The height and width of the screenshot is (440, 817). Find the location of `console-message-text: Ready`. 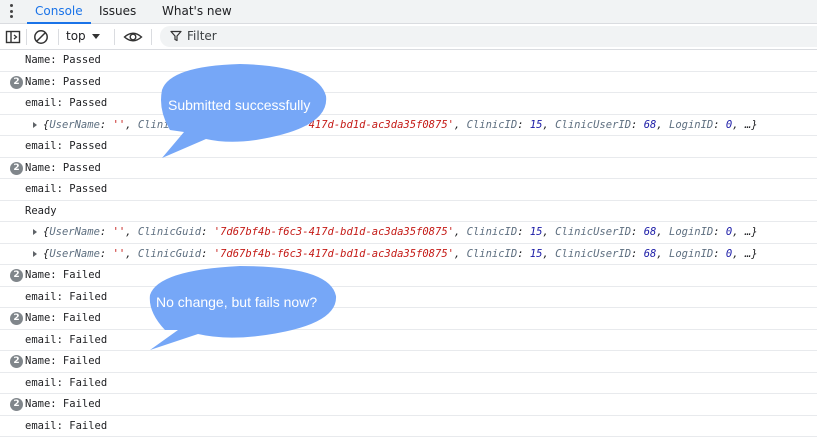

console-message-text: Ready is located at coordinates (41, 210).